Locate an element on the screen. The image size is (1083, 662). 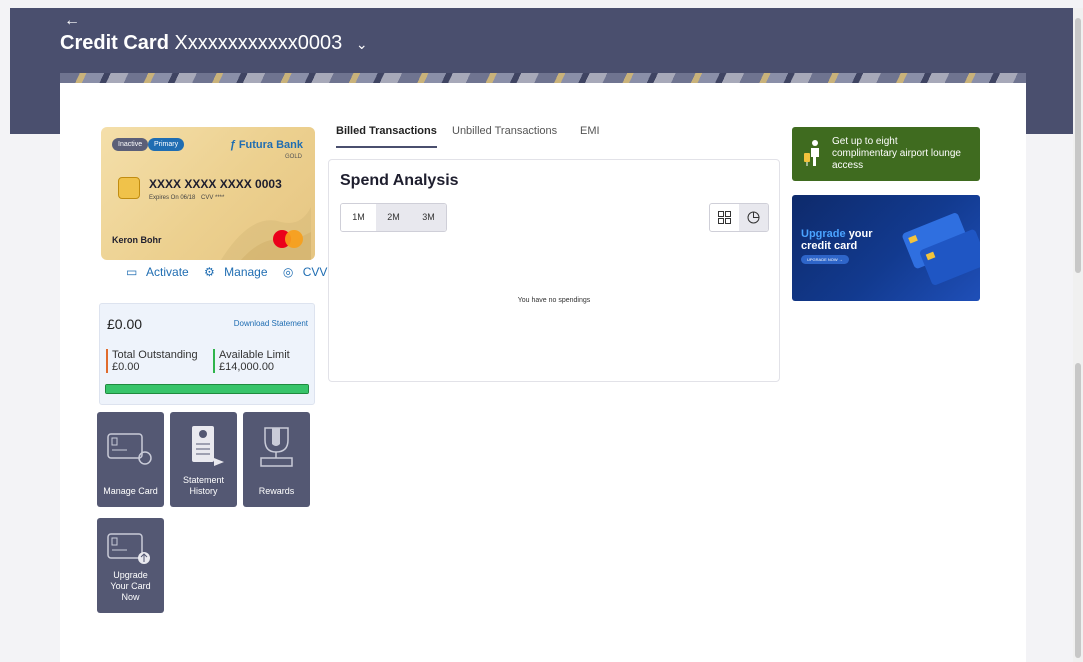
page-title: Credit Card Xxxxxxxxxxxx0003 ⌄ is located at coordinates (214, 43).